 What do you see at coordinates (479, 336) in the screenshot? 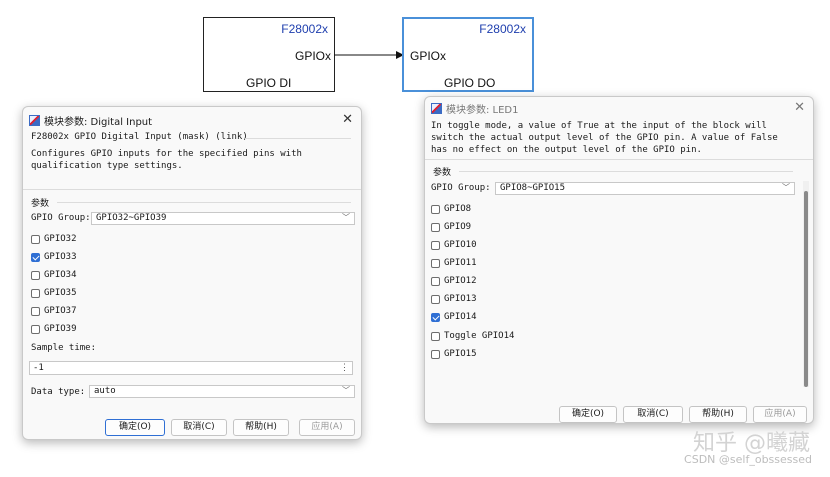
I see `checkbox-label: Toggle GPIO14` at bounding box center [479, 336].